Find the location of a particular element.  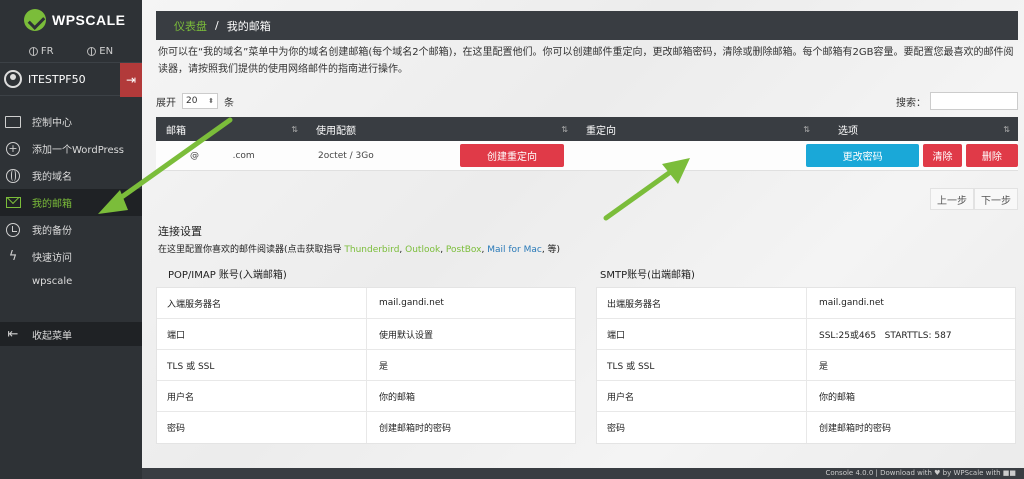

table-row: 端口 SSL:25或465 STARTTLS: 587 is located at coordinates (806, 334).